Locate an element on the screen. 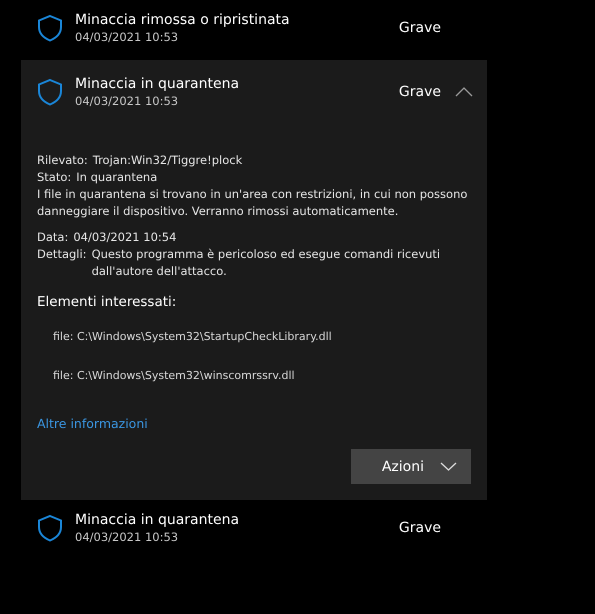  date-value: 04/03/2021 10:54 is located at coordinates (124, 237).